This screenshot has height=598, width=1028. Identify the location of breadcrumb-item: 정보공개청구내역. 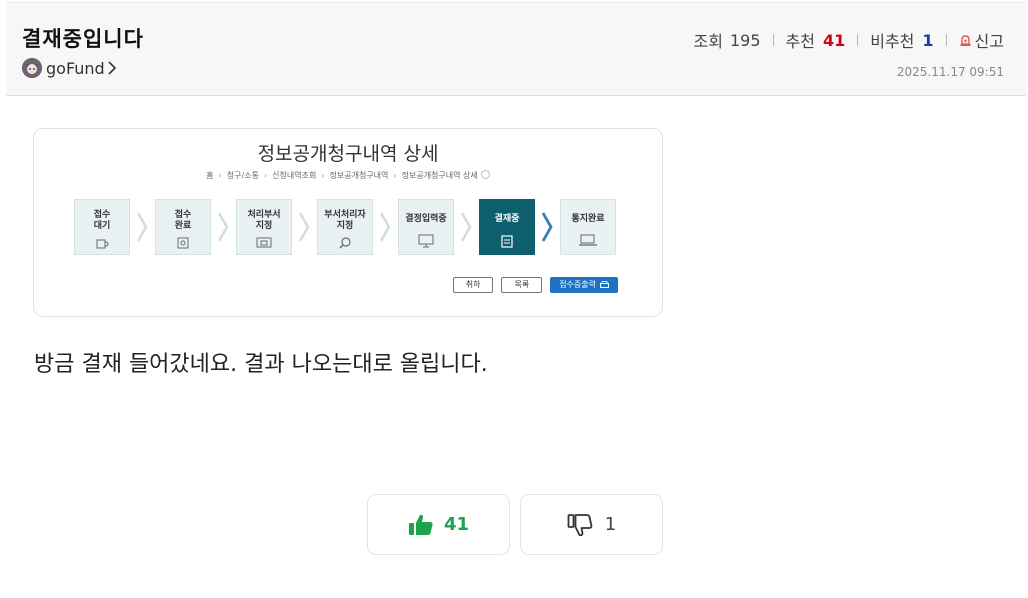
(359, 175).